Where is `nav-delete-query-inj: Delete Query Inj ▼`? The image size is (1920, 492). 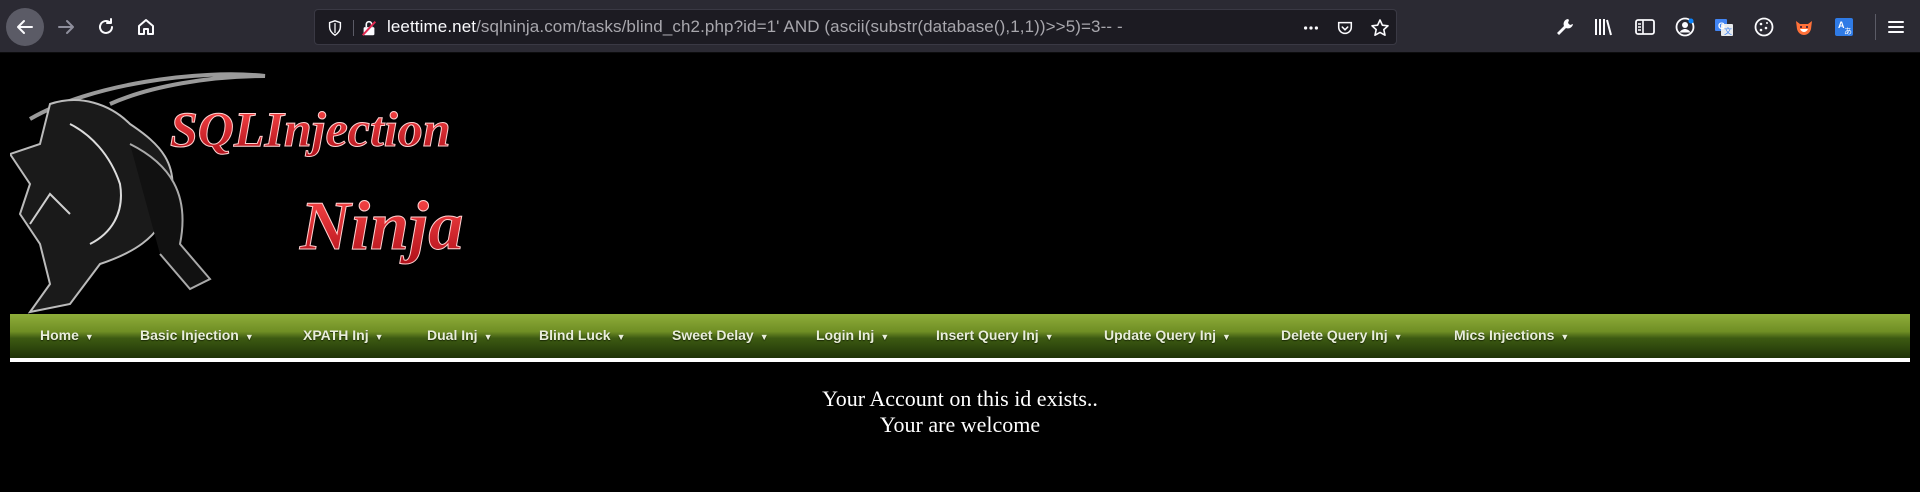
nav-delete-query-inj: Delete Query Inj ▼ is located at coordinates (1342, 335).